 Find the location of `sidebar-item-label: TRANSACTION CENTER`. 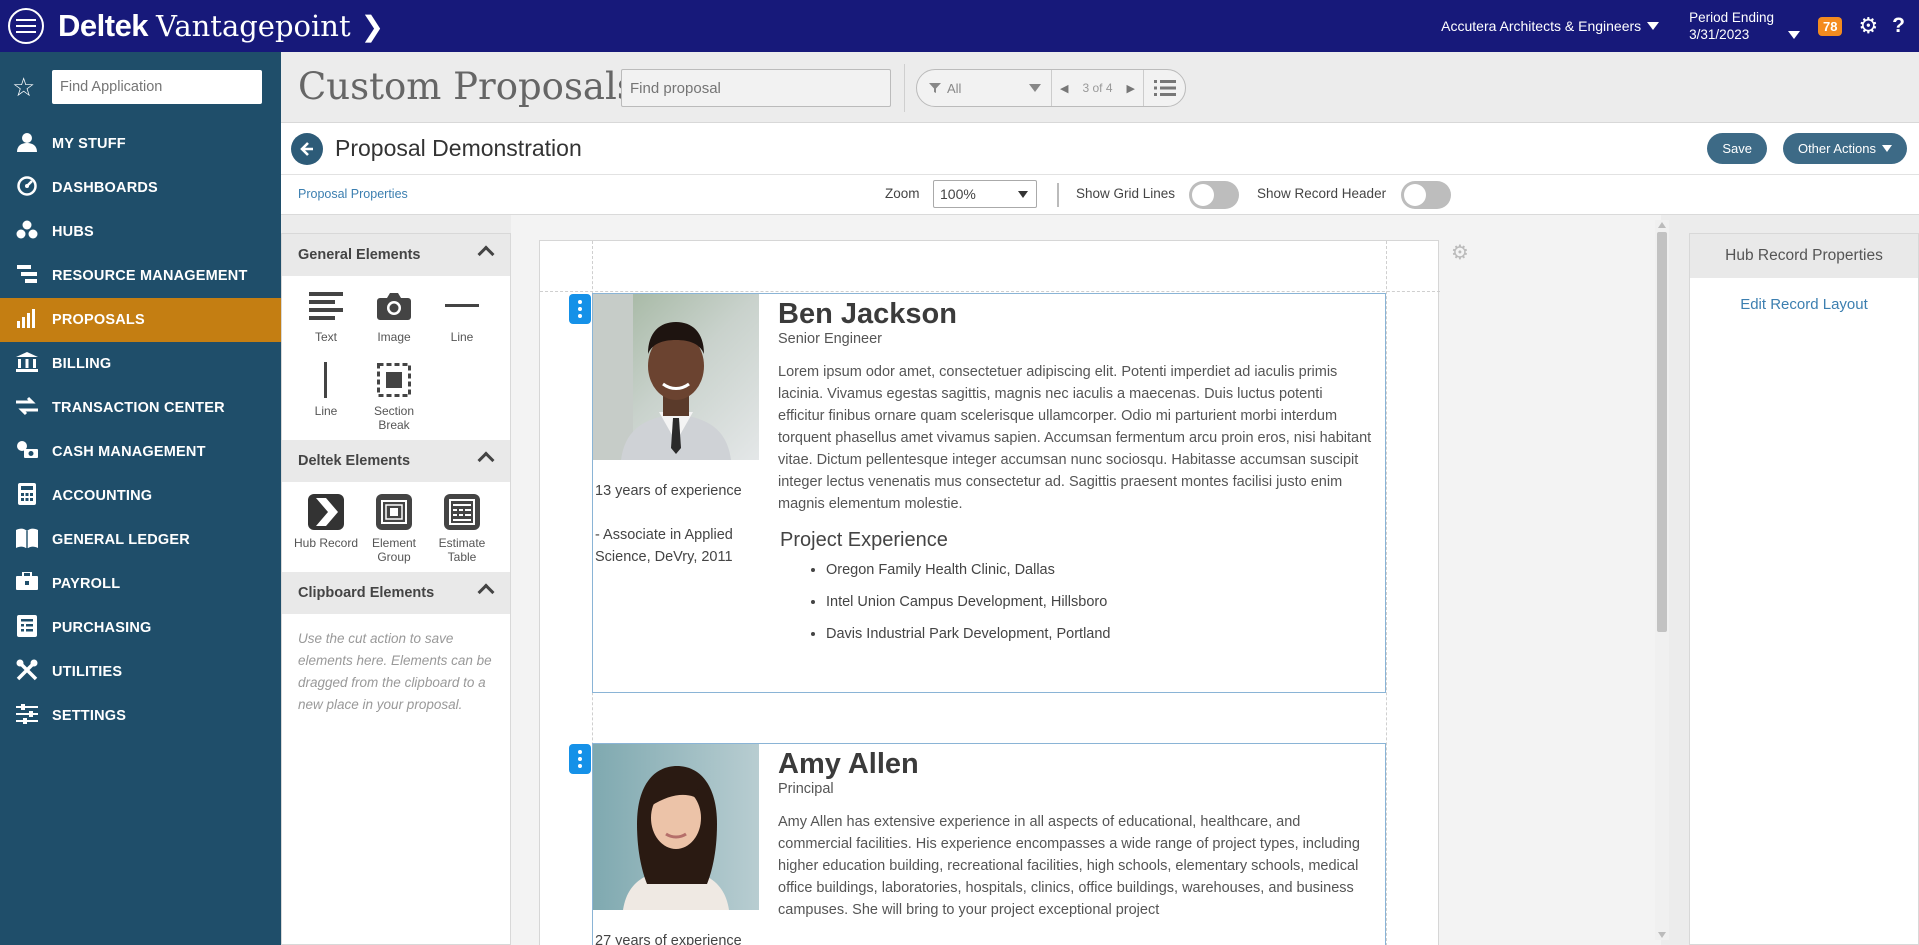

sidebar-item-label: TRANSACTION CENTER is located at coordinates (138, 408).